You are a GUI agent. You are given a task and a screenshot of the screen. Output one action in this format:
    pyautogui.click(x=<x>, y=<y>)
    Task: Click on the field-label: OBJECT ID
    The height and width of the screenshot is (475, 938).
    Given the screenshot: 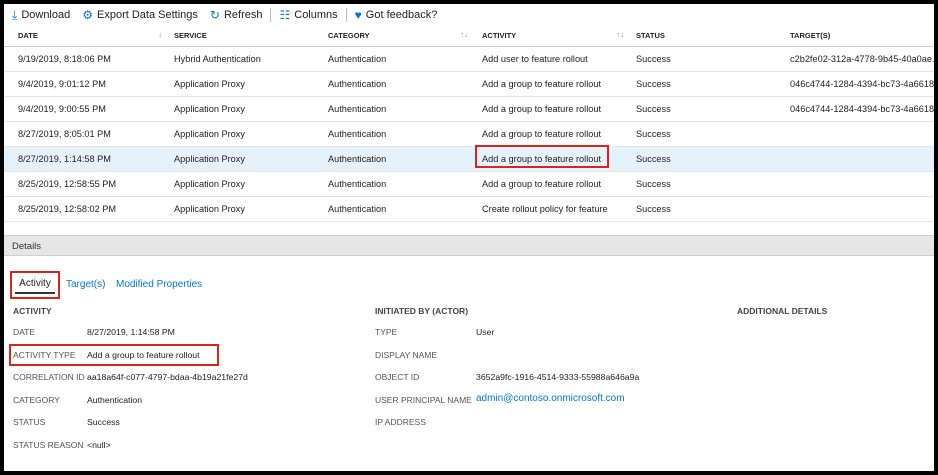 What is the action you would take?
    pyautogui.click(x=397, y=377)
    